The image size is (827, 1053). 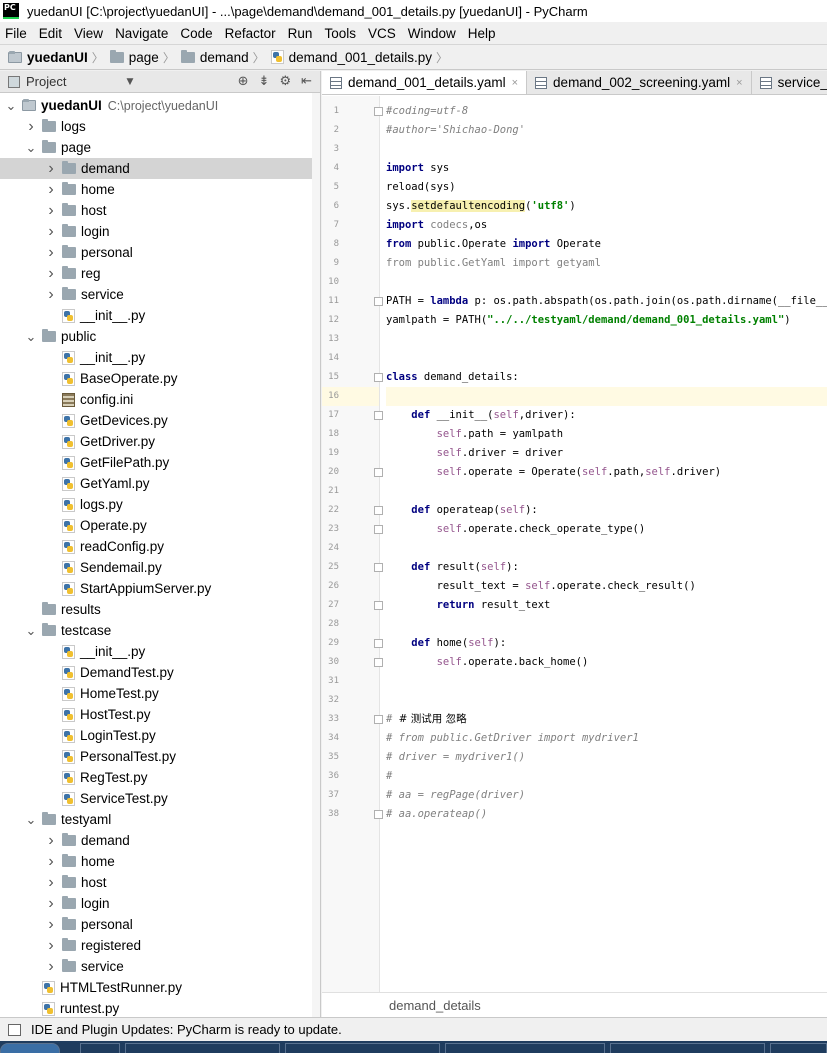 What do you see at coordinates (145, 57) in the screenshot?
I see `breadcrumb-page: page 〉` at bounding box center [145, 57].